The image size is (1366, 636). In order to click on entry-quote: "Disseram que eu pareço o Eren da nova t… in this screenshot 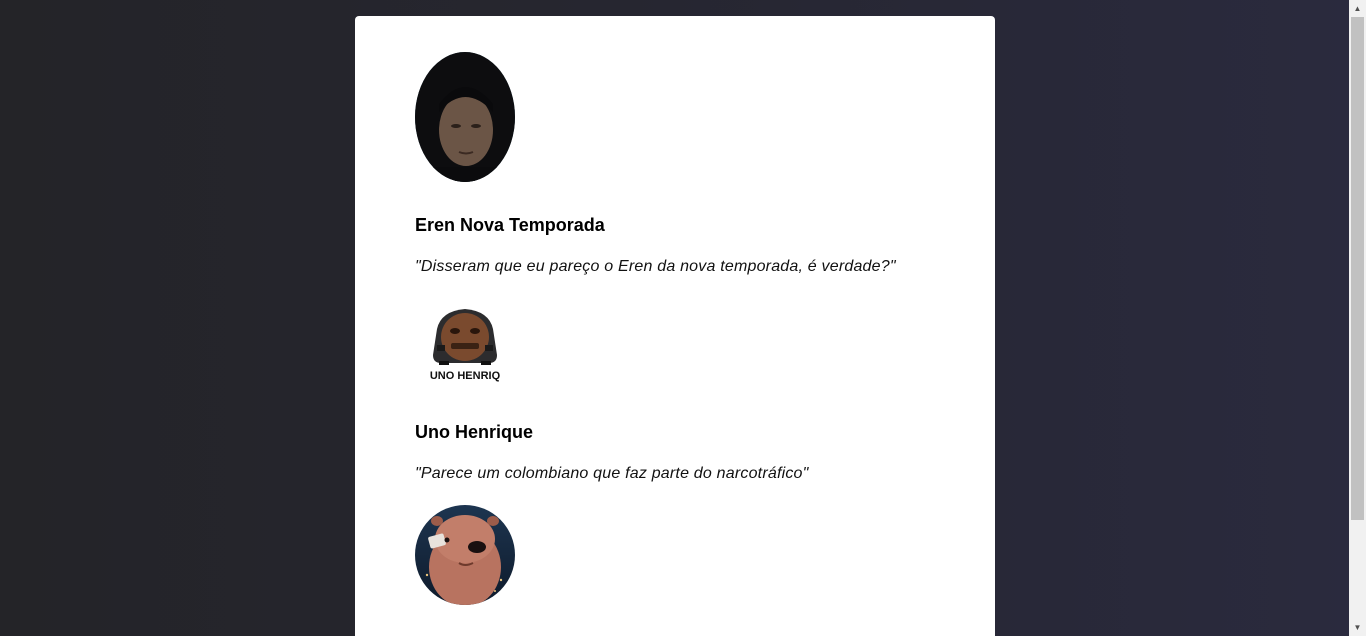, I will do `click(655, 266)`.